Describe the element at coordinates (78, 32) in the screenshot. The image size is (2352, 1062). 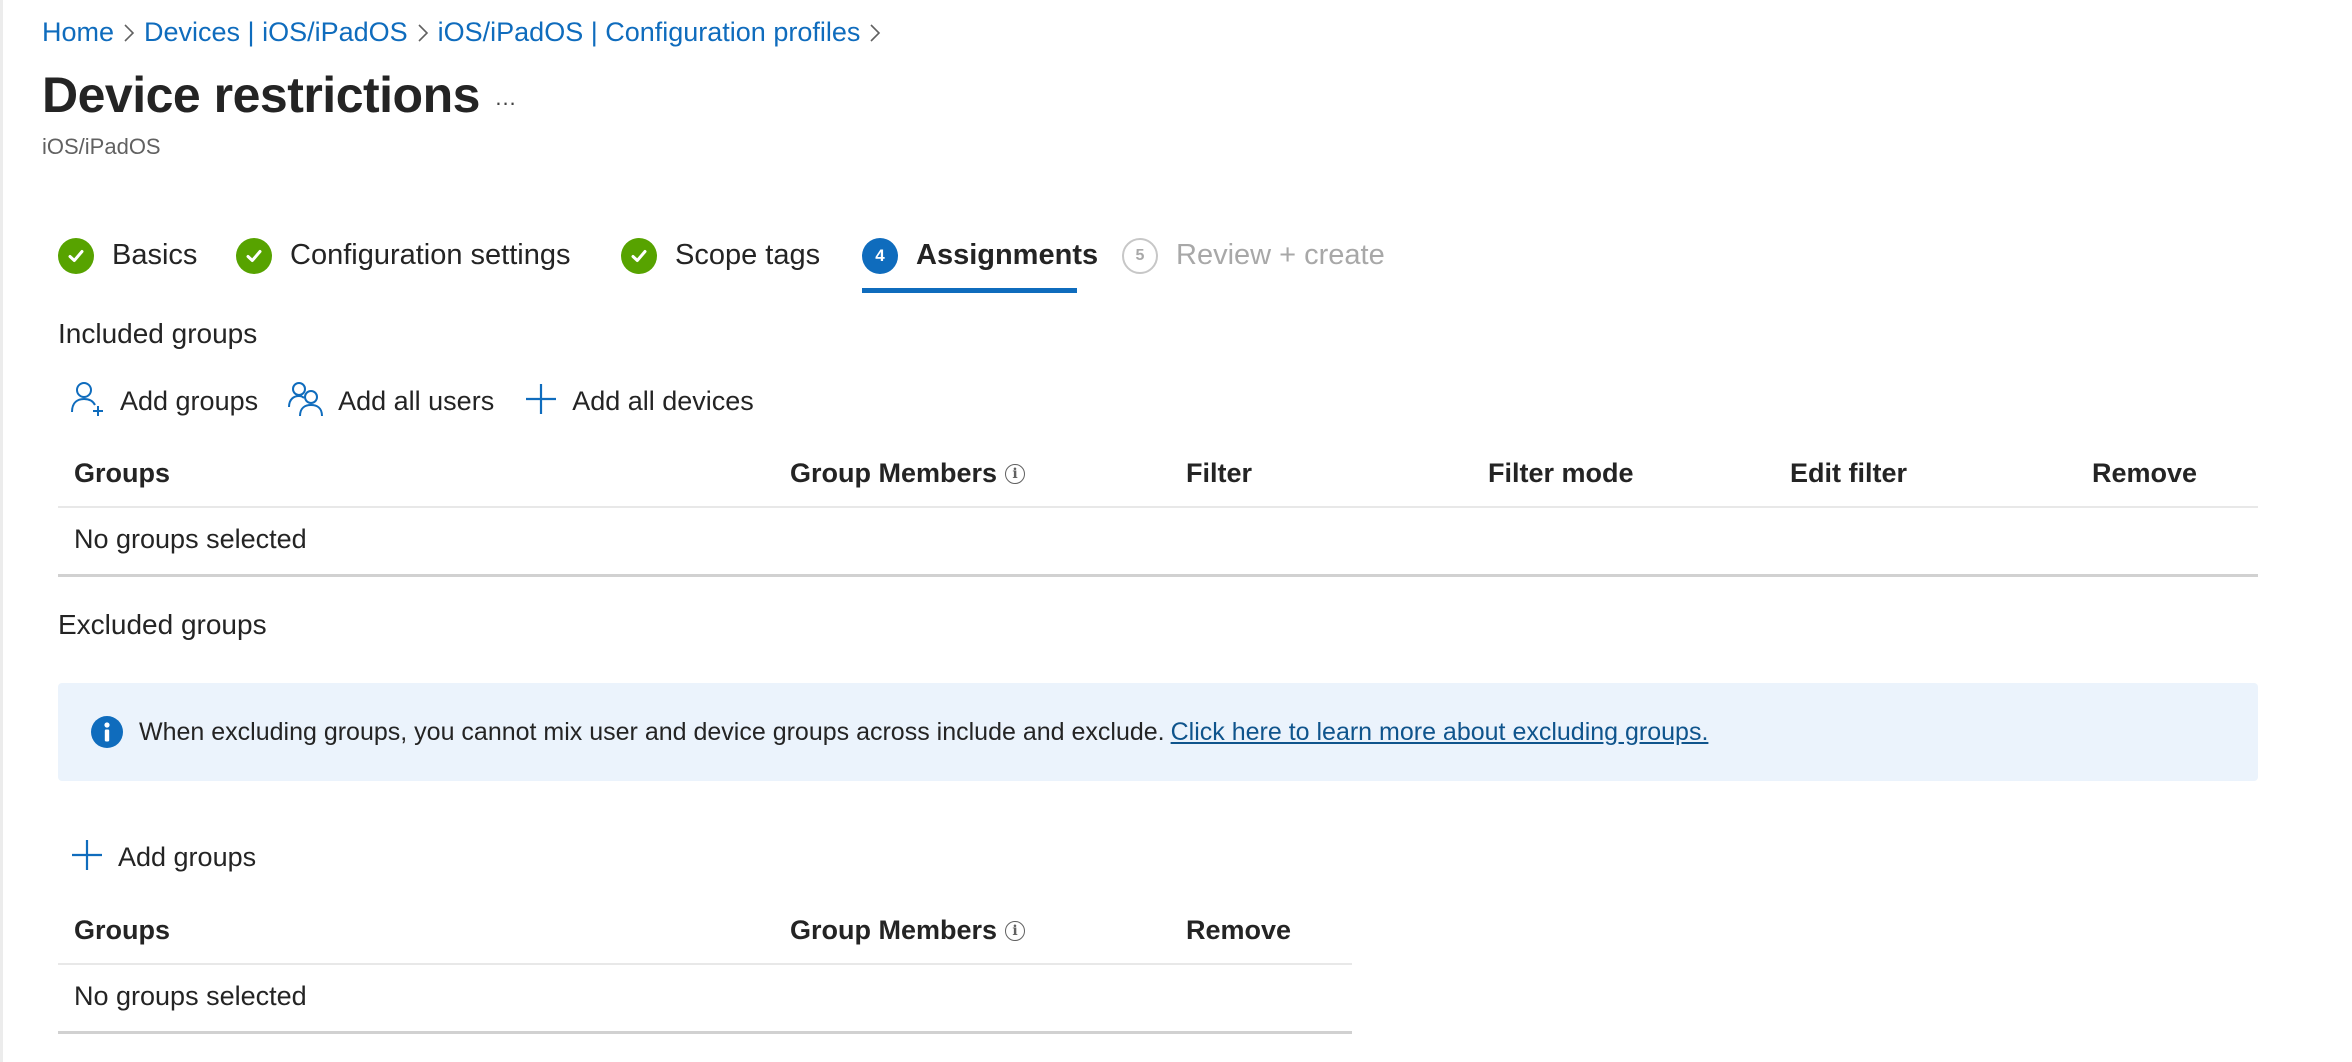
I see `breadcrumb-home: Home` at that location.